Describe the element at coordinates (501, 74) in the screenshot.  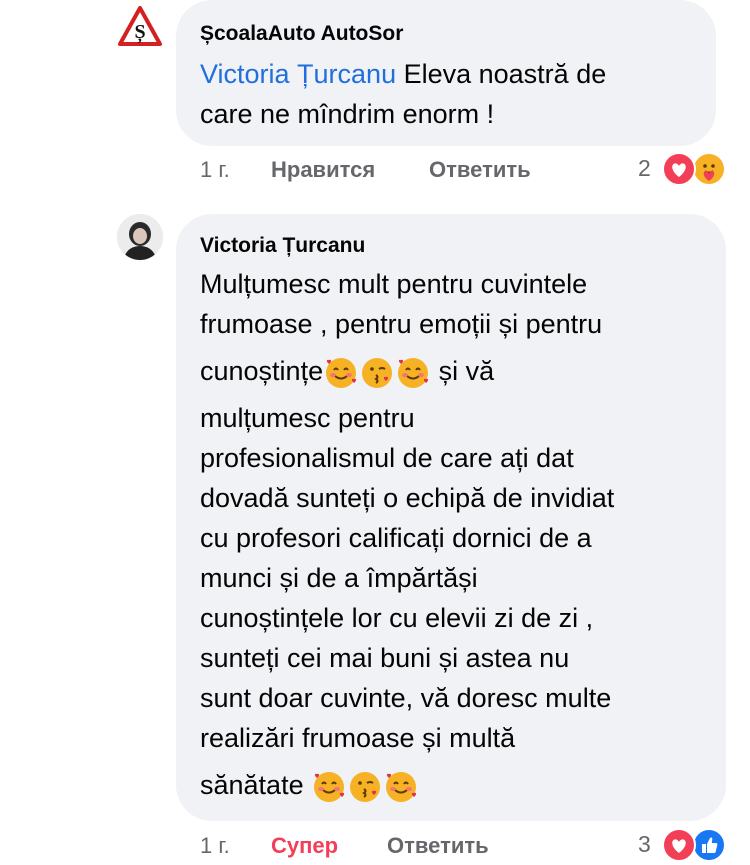
I see `comment-text-part: Eleva noastră de` at that location.